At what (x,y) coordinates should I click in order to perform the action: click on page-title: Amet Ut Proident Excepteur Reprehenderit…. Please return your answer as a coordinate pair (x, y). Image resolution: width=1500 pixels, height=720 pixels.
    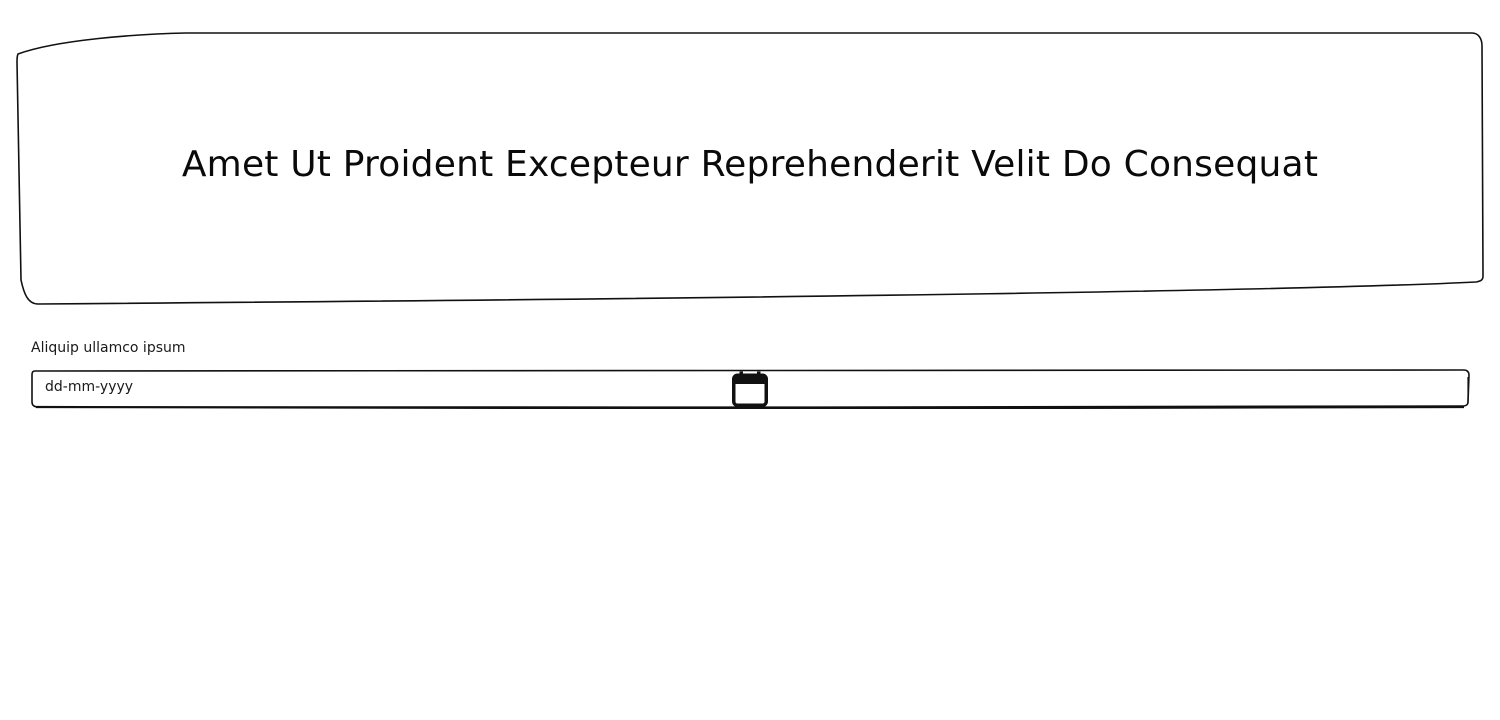
    Looking at the image, I should click on (750, 164).